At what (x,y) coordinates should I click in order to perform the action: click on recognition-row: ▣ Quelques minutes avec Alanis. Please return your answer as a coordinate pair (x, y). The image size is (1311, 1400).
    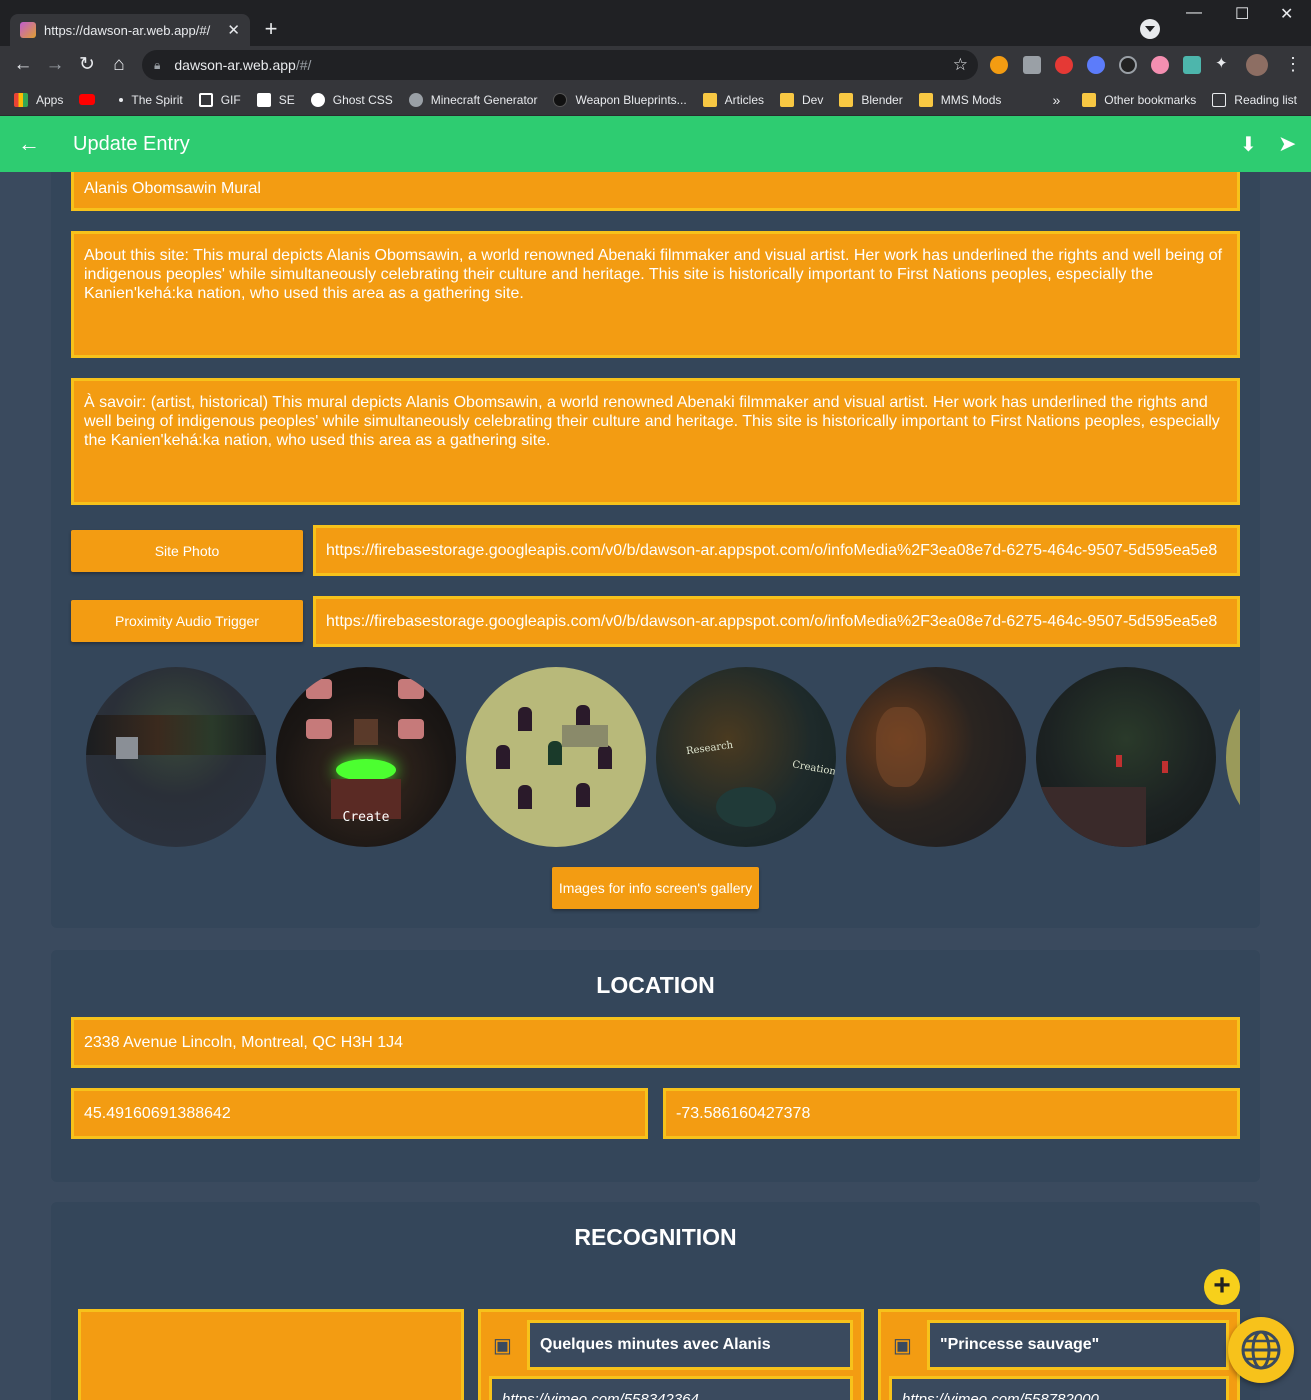
    Looking at the image, I should click on (673, 1345).